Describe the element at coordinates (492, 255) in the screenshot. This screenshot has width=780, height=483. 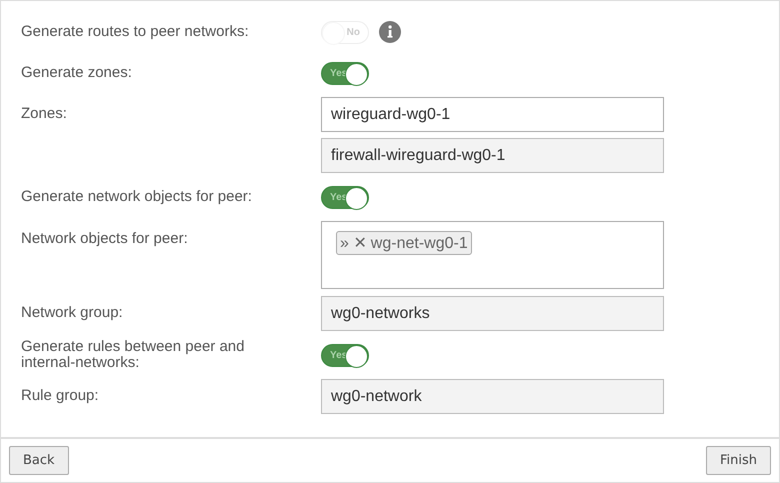
I see `tag-field: » ✕ wg-net-wg0-1` at that location.